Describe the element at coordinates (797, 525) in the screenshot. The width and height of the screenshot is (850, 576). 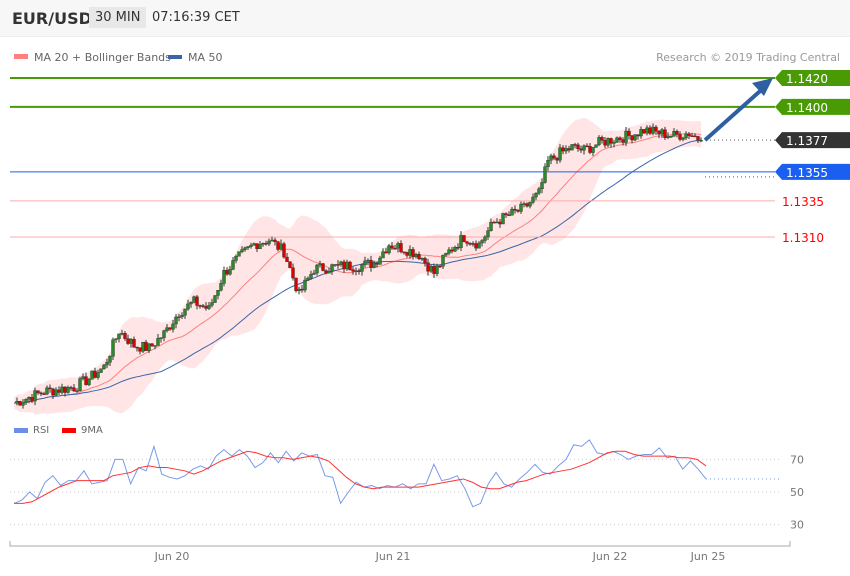
I see `rsi-tick-label: 30` at that location.